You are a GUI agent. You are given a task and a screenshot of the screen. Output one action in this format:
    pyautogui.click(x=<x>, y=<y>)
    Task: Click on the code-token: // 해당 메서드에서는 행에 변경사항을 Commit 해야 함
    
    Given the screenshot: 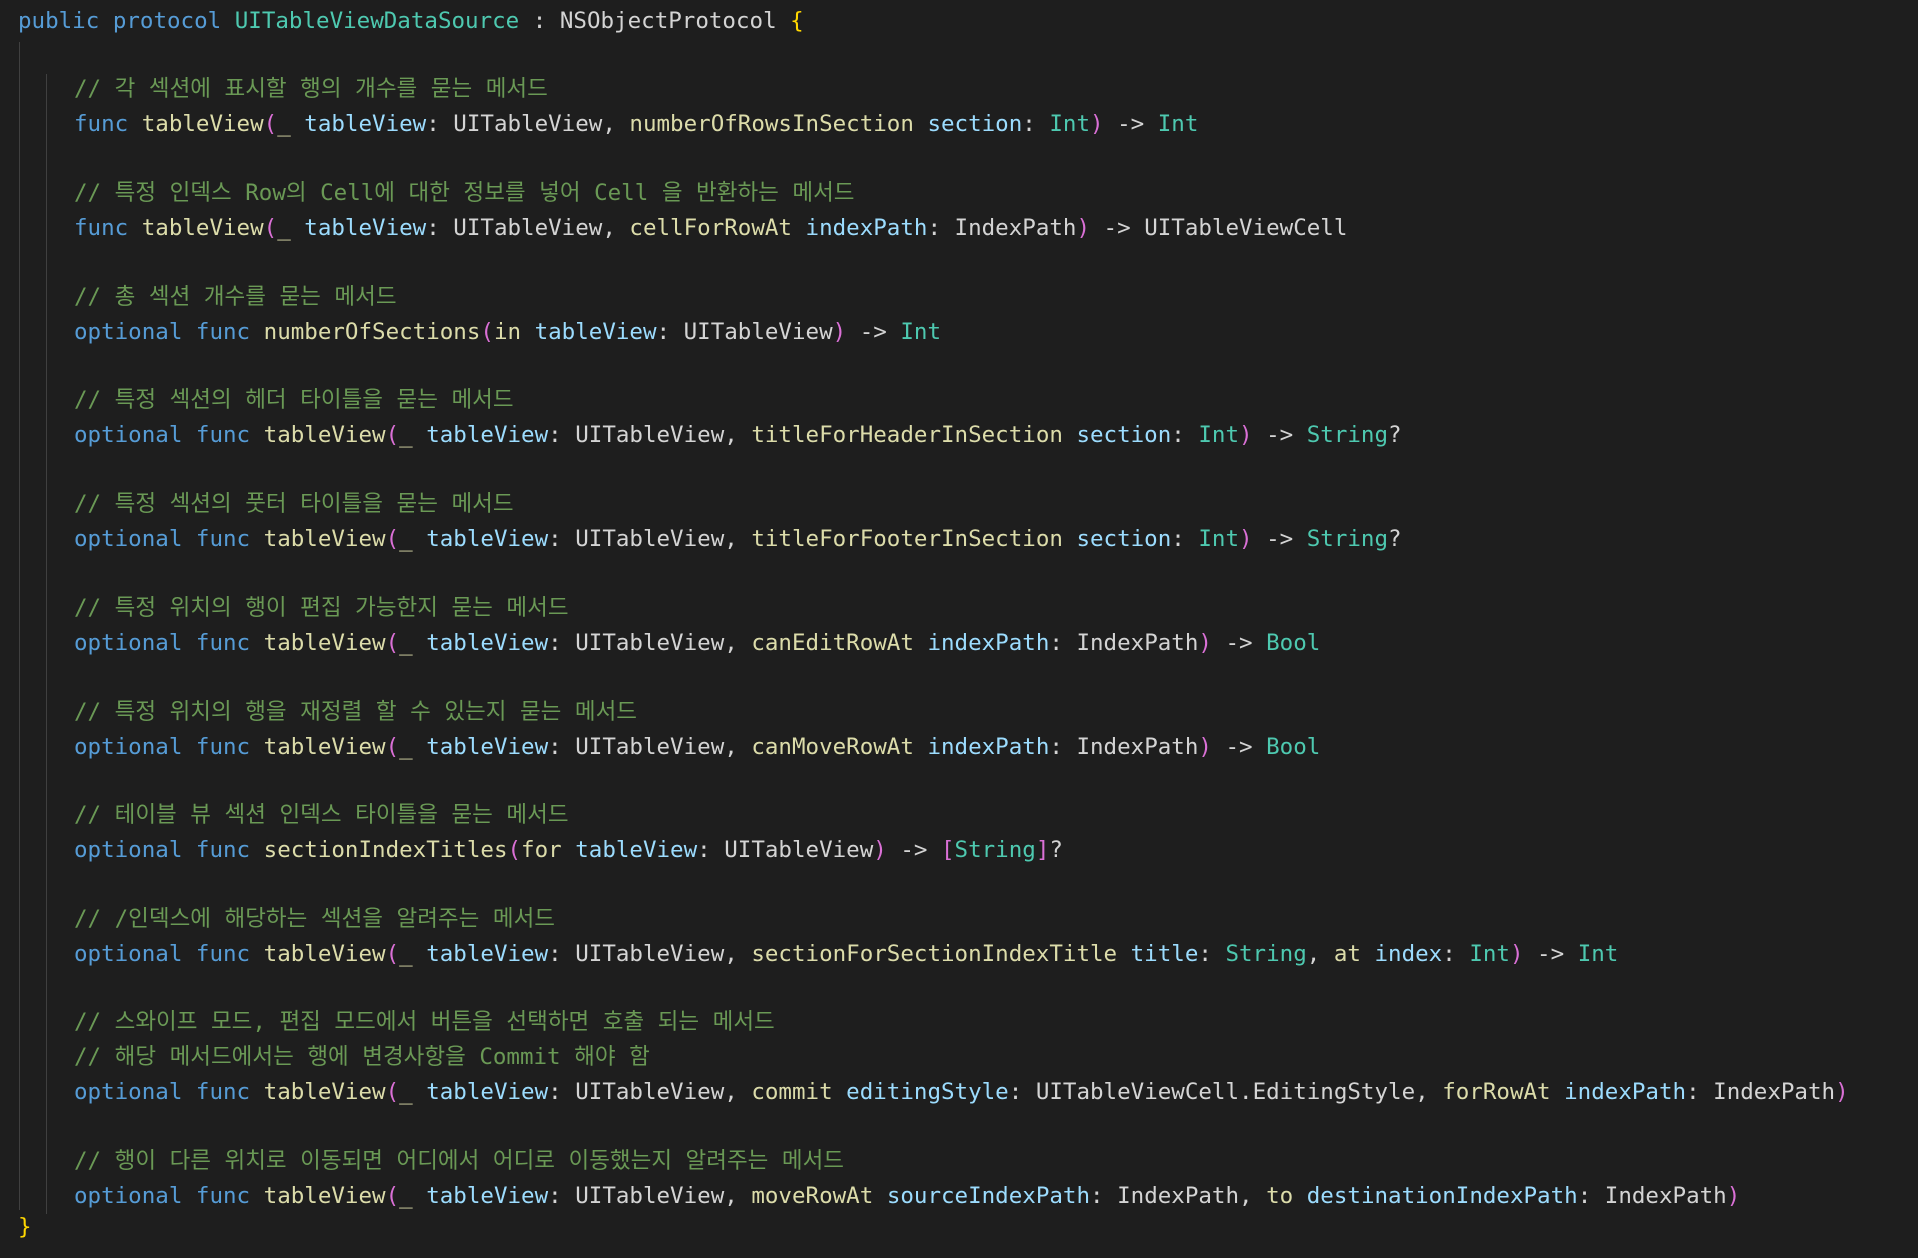 What is the action you would take?
    pyautogui.click(x=362, y=1057)
    